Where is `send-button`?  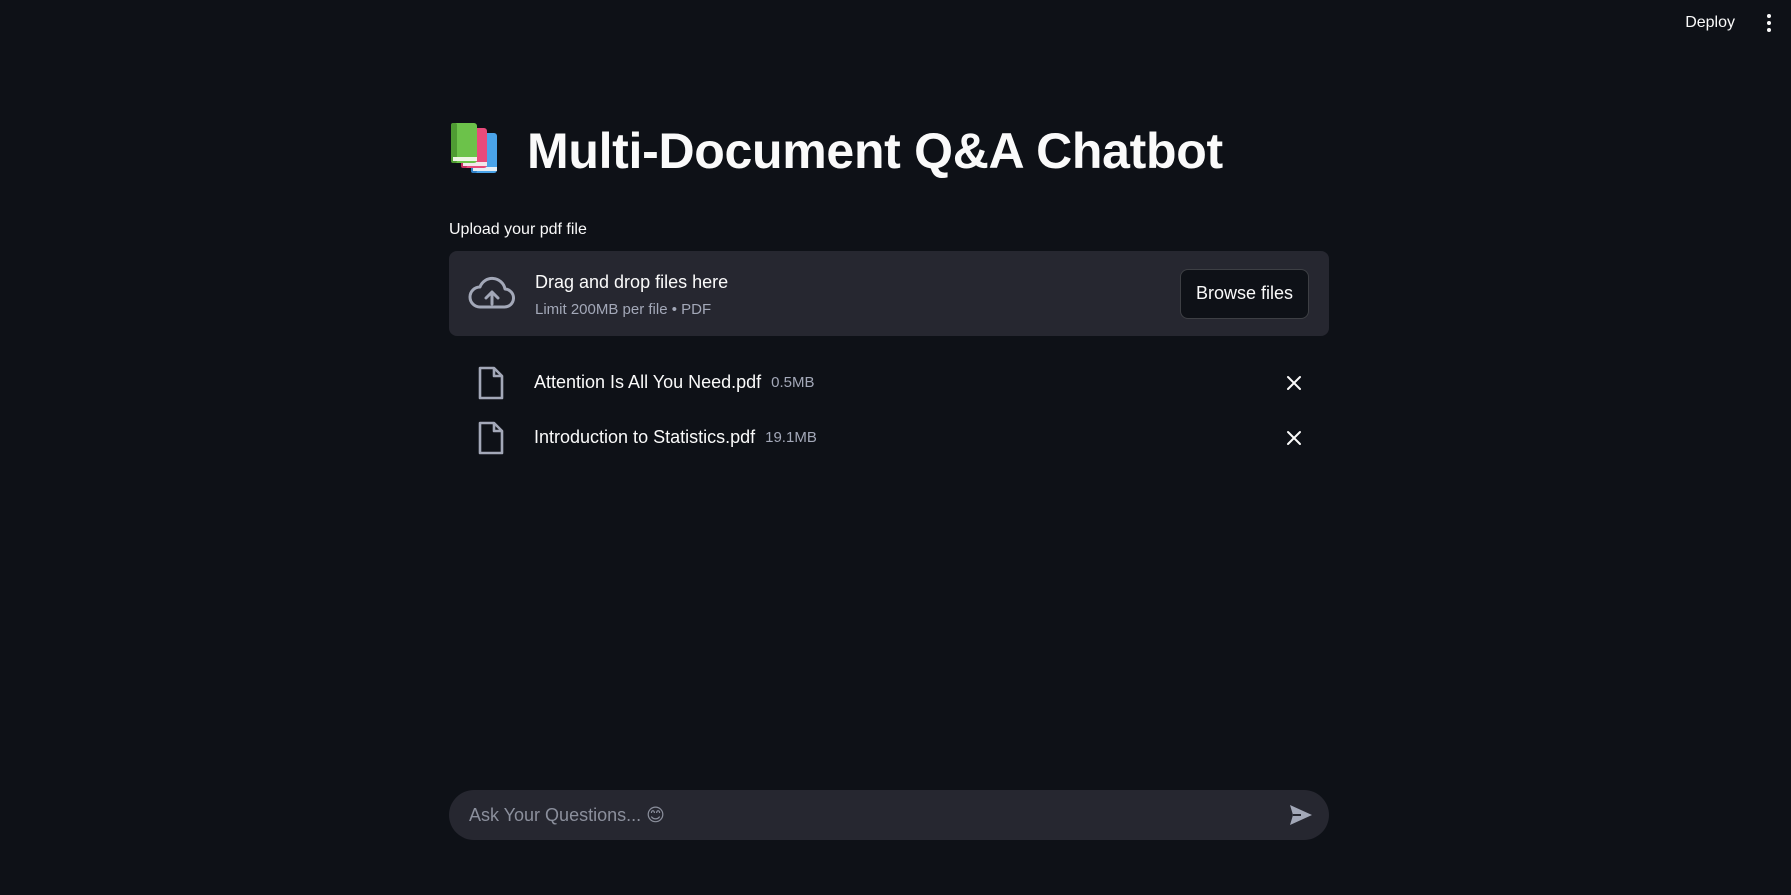 send-button is located at coordinates (1301, 815).